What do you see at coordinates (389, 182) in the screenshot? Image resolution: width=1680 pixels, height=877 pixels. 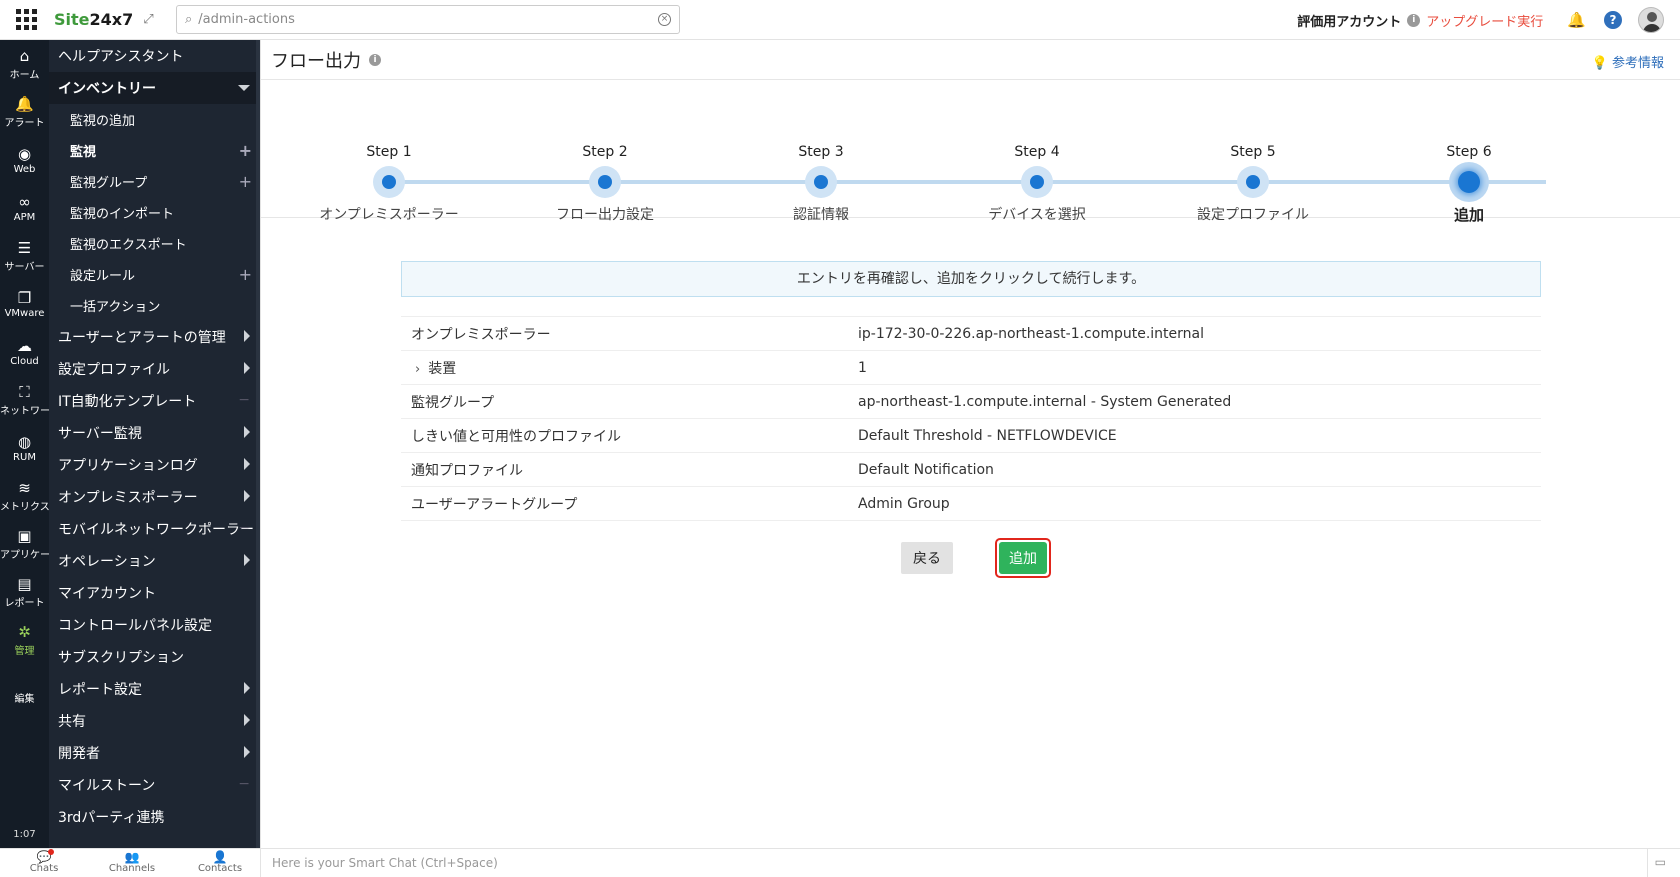 I see `step-dot-inner` at bounding box center [389, 182].